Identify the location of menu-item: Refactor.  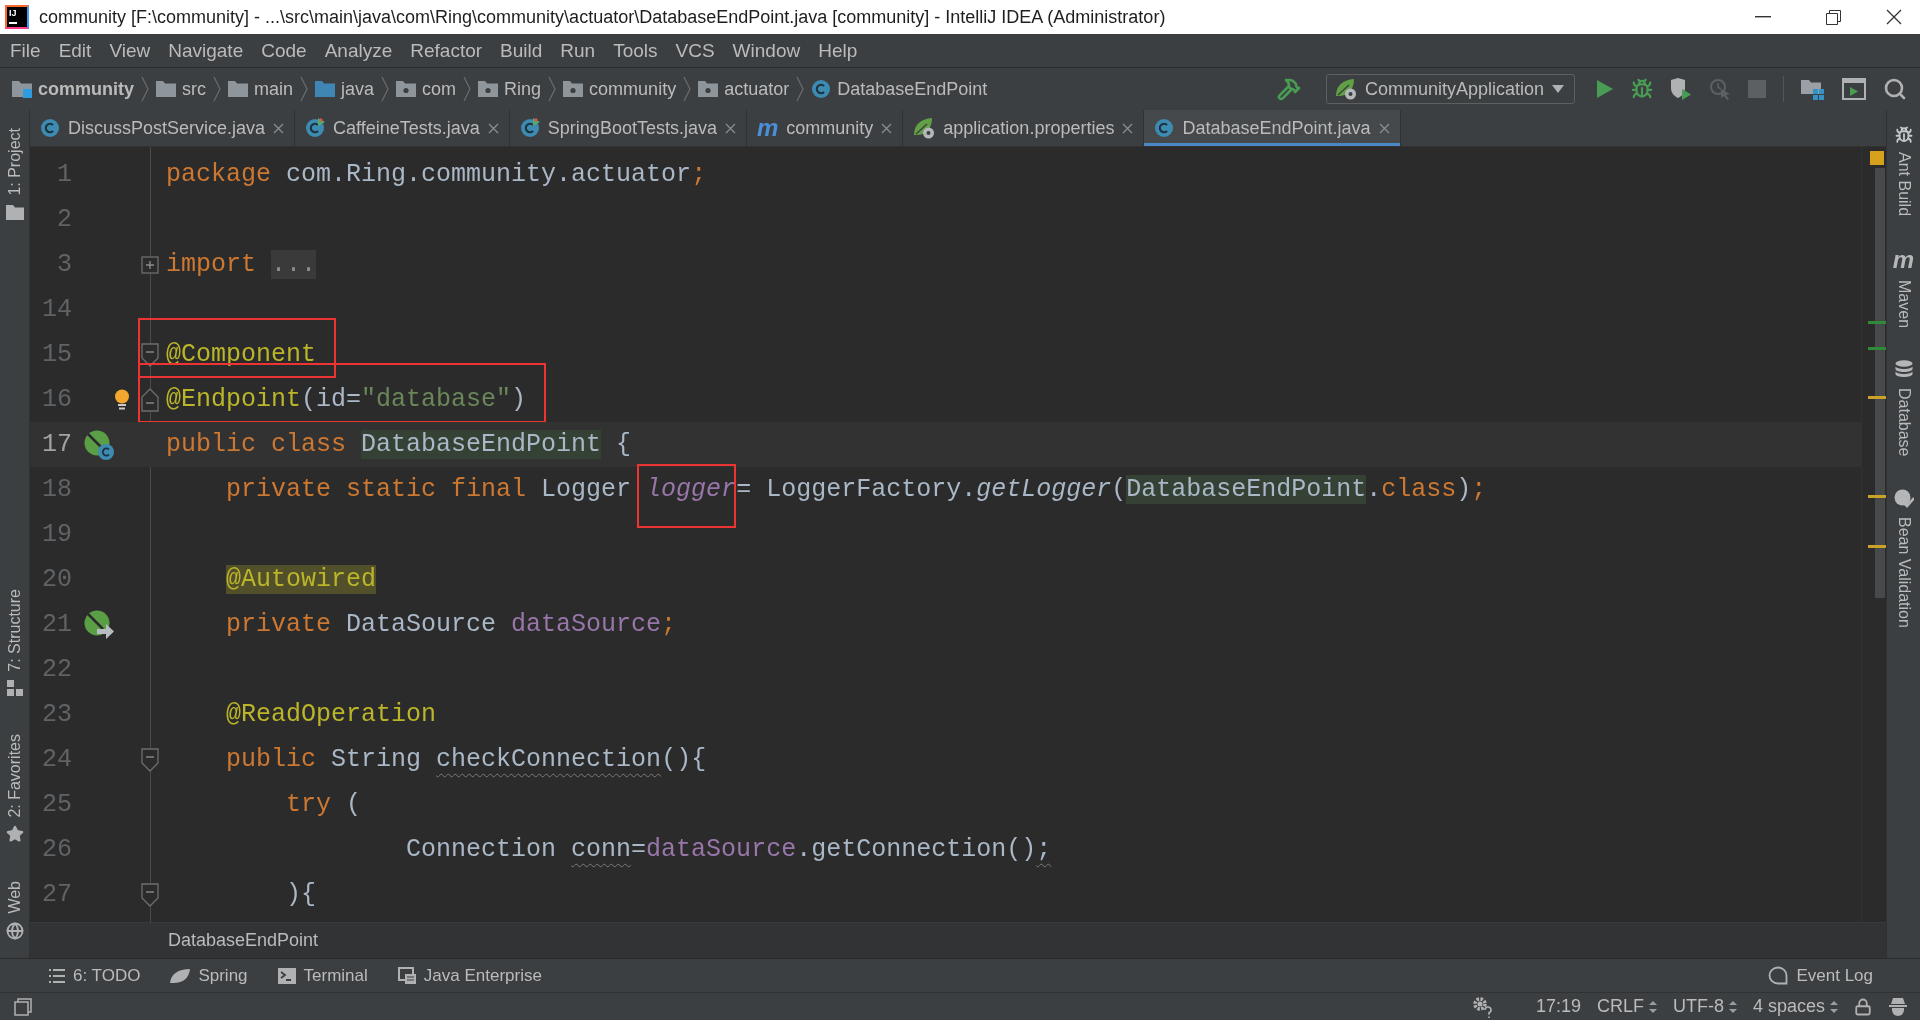
(446, 50).